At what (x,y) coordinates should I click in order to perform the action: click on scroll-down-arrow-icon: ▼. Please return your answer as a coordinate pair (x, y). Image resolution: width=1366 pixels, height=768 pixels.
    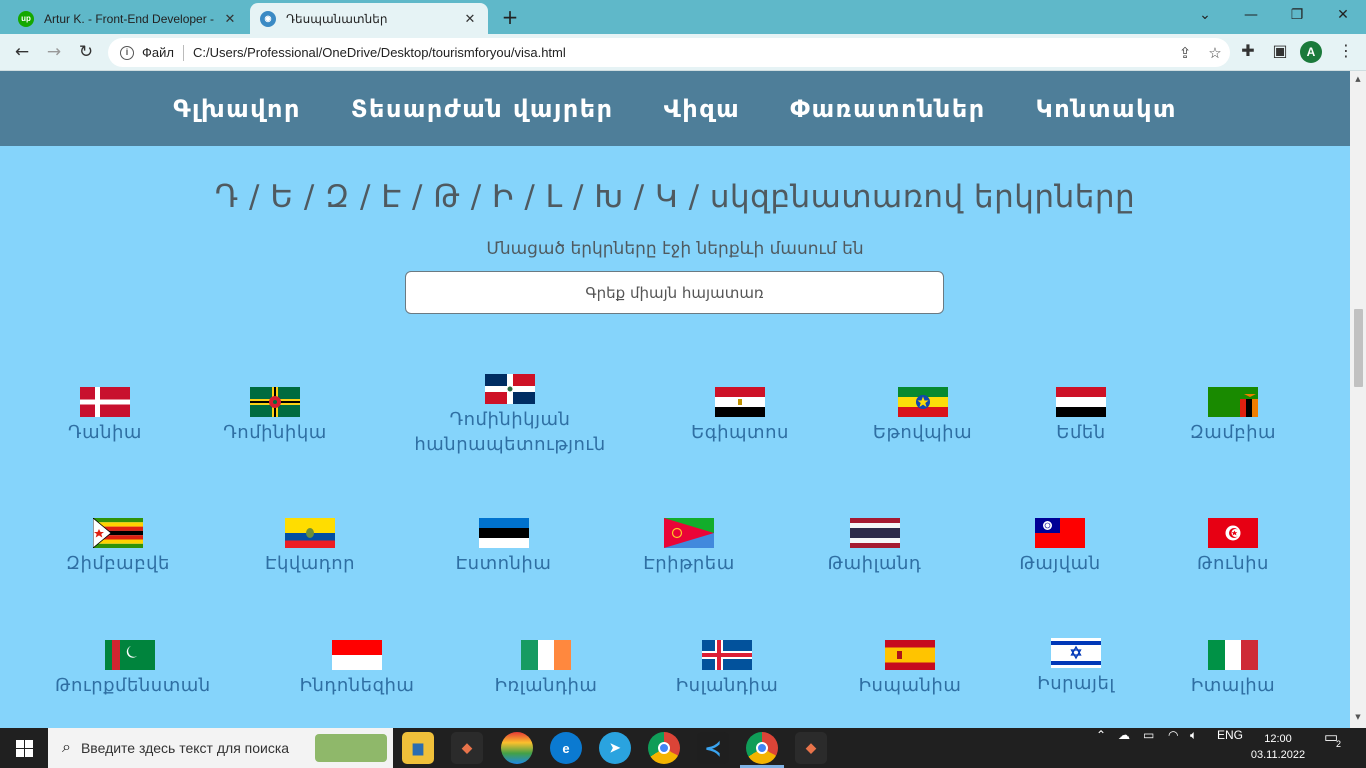
    Looking at the image, I should click on (1358, 717).